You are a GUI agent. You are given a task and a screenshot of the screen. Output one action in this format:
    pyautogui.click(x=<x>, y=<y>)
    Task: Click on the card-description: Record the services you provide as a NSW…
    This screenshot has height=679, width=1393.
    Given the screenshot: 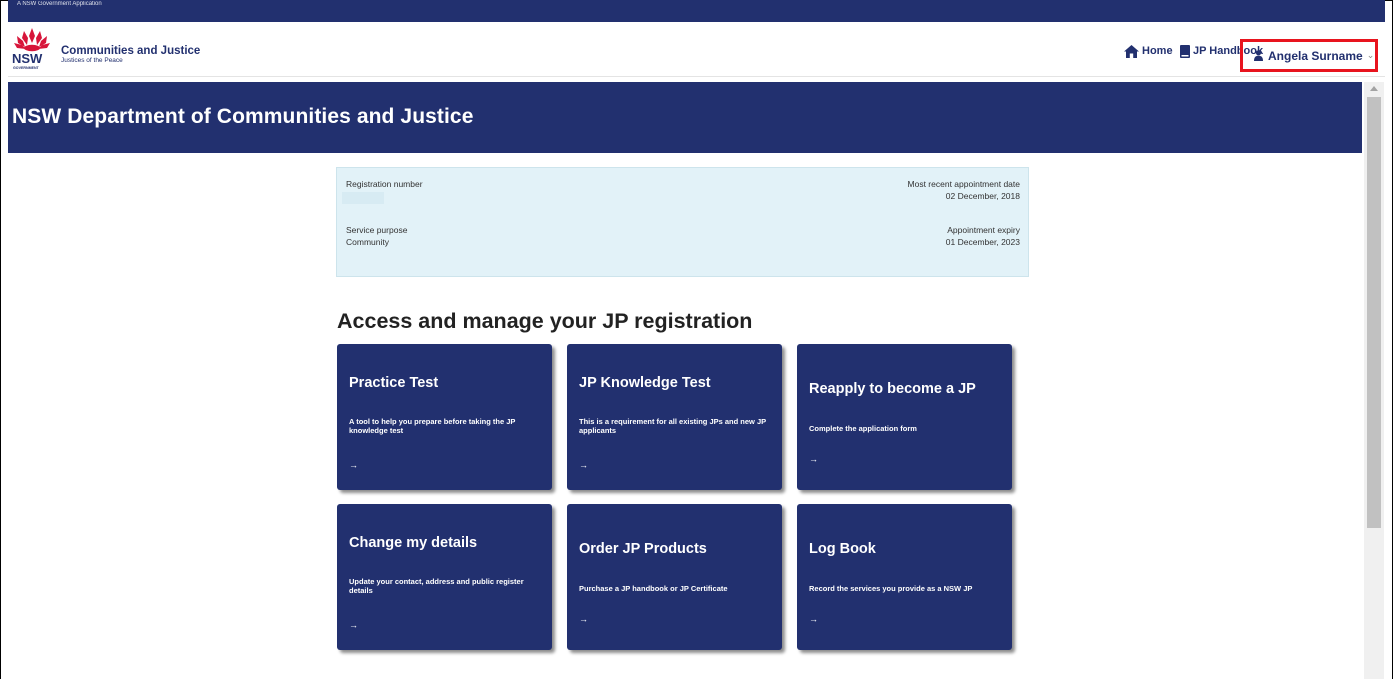 What is the action you would take?
    pyautogui.click(x=891, y=588)
    